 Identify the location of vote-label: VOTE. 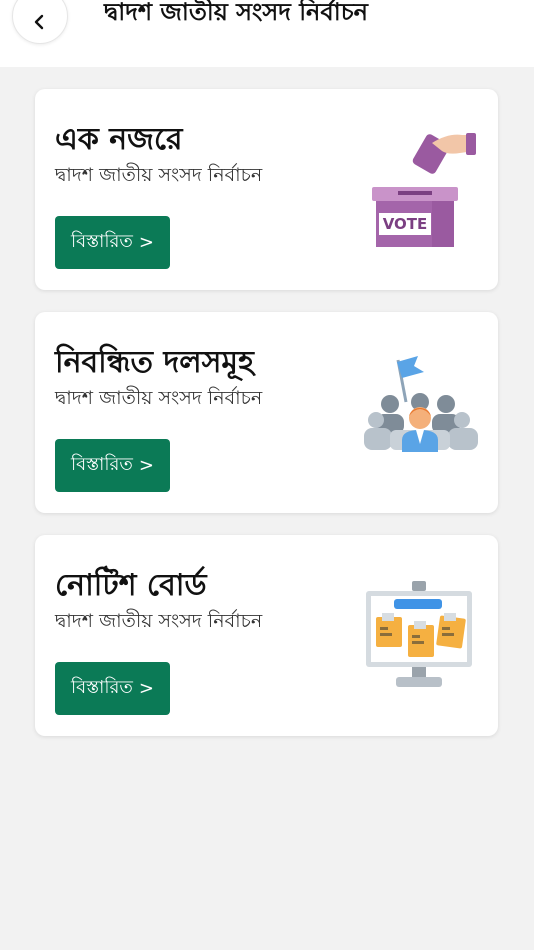
(405, 224).